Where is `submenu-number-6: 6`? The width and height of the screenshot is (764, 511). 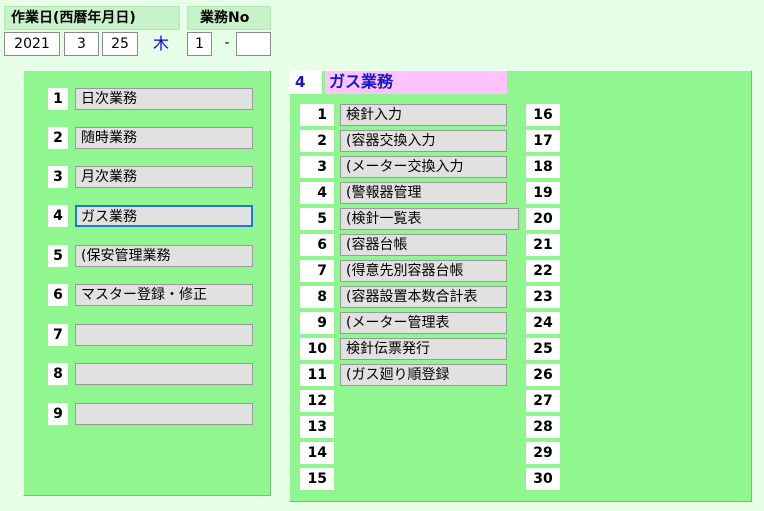
submenu-number-6: 6 is located at coordinates (317, 245).